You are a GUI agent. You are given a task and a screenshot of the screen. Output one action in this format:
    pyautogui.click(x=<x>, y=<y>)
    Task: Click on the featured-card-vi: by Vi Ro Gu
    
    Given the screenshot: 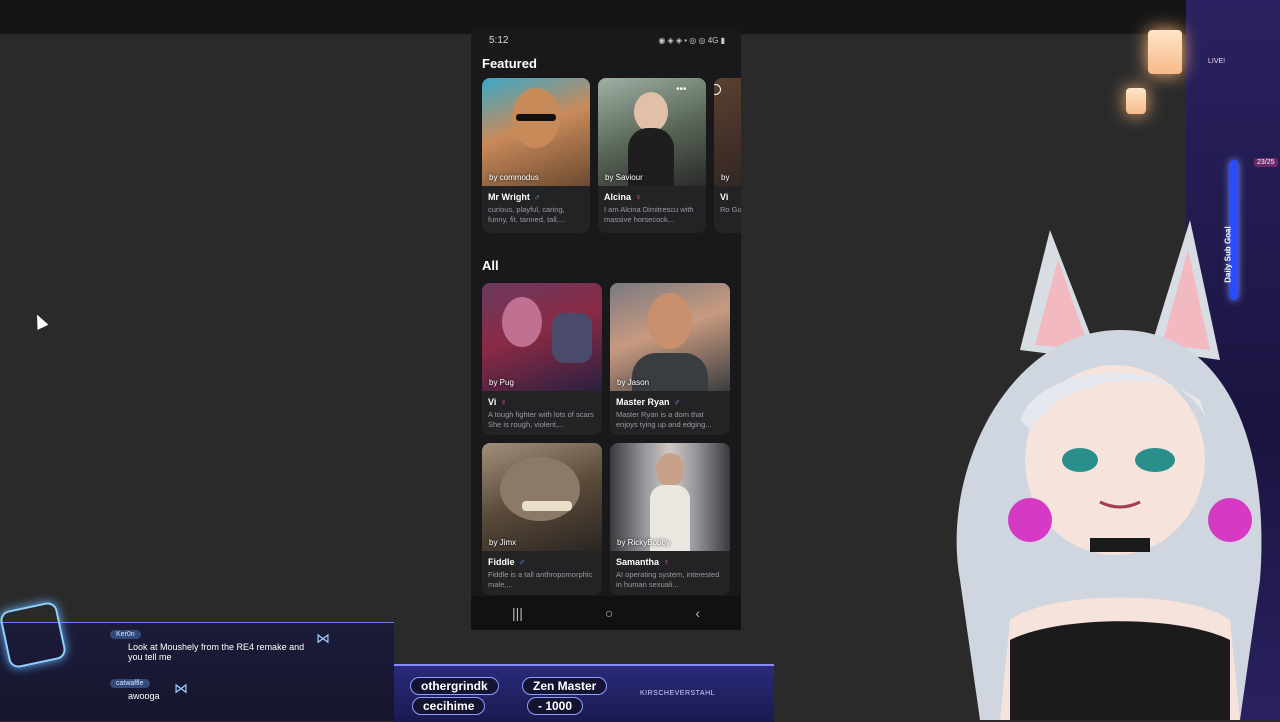 What is the action you would take?
    pyautogui.click(x=727, y=155)
    